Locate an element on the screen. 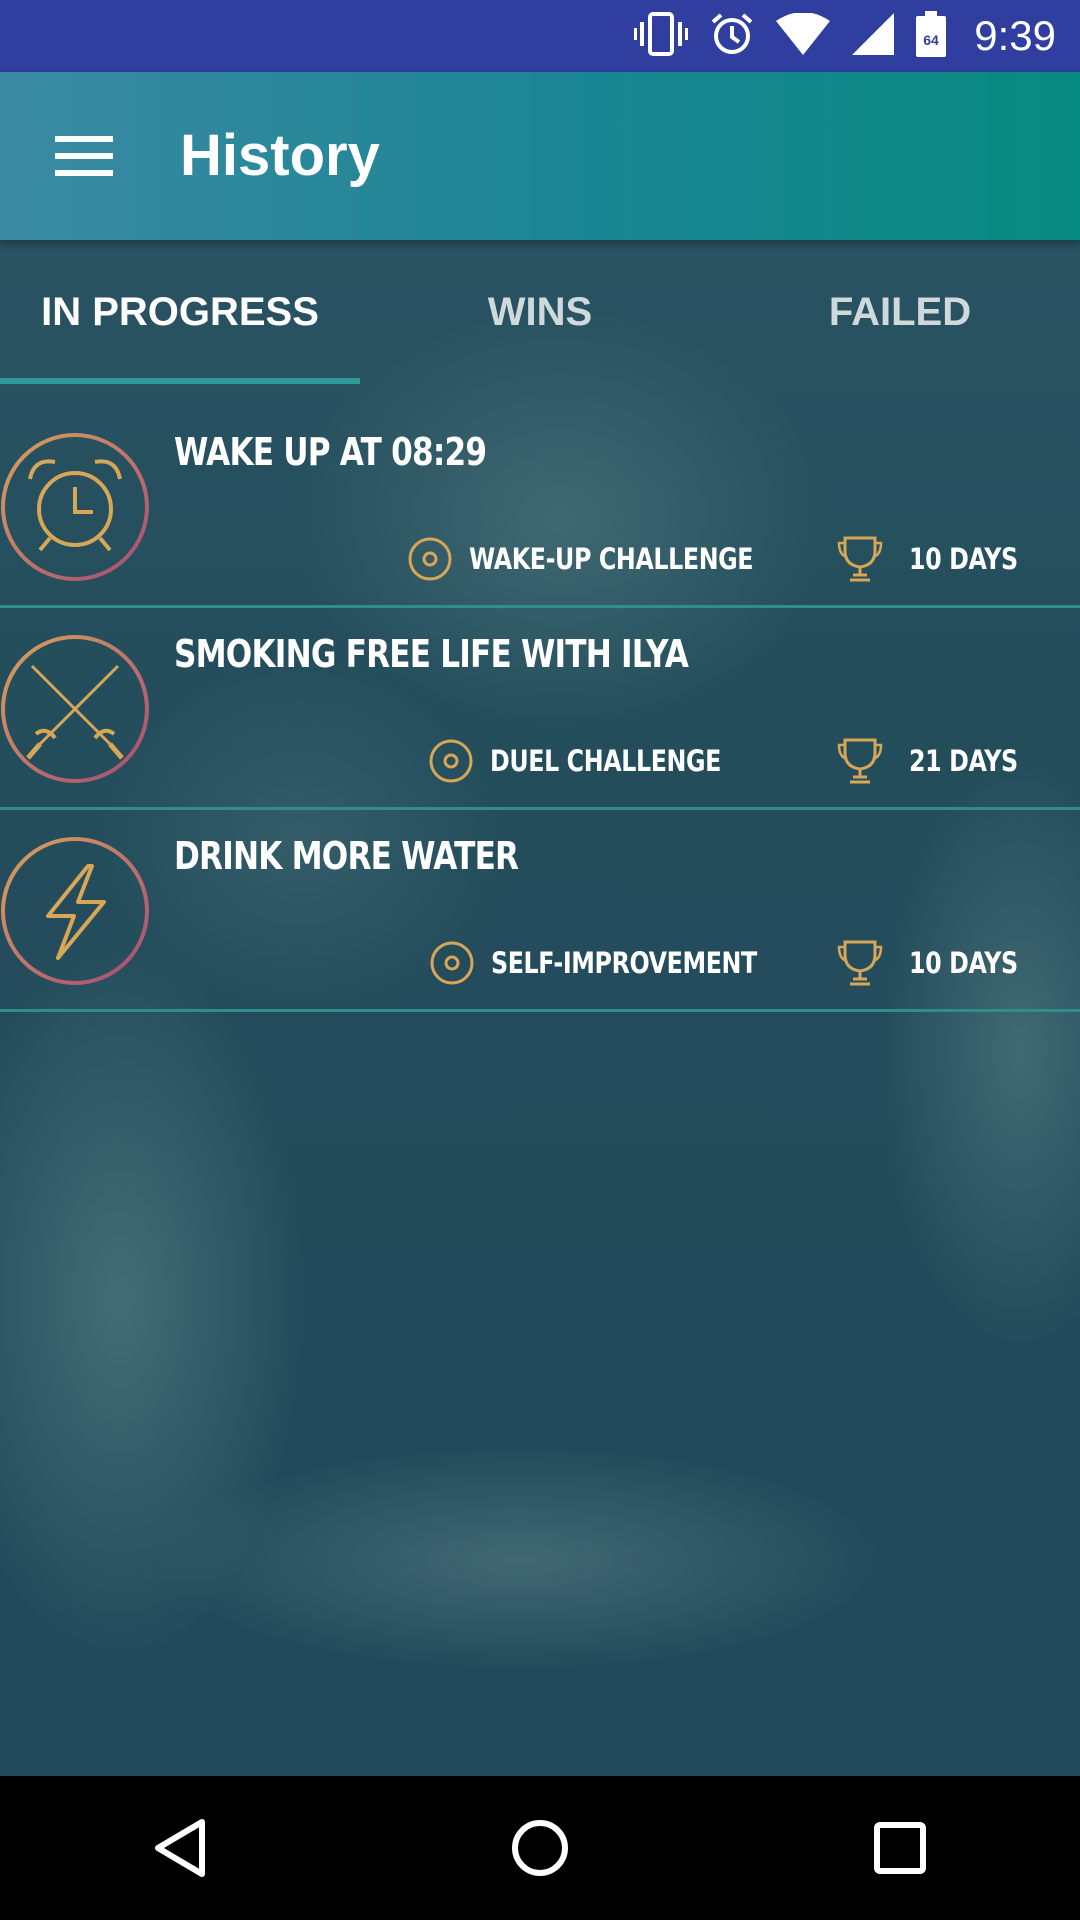 The image size is (1080, 1920). home-button is located at coordinates (540, 1848).